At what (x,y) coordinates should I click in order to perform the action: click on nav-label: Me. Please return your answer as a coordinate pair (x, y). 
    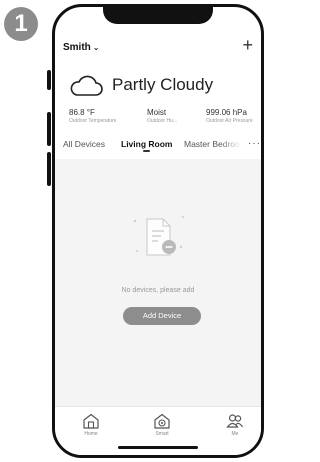
    Looking at the image, I should click on (235, 434).